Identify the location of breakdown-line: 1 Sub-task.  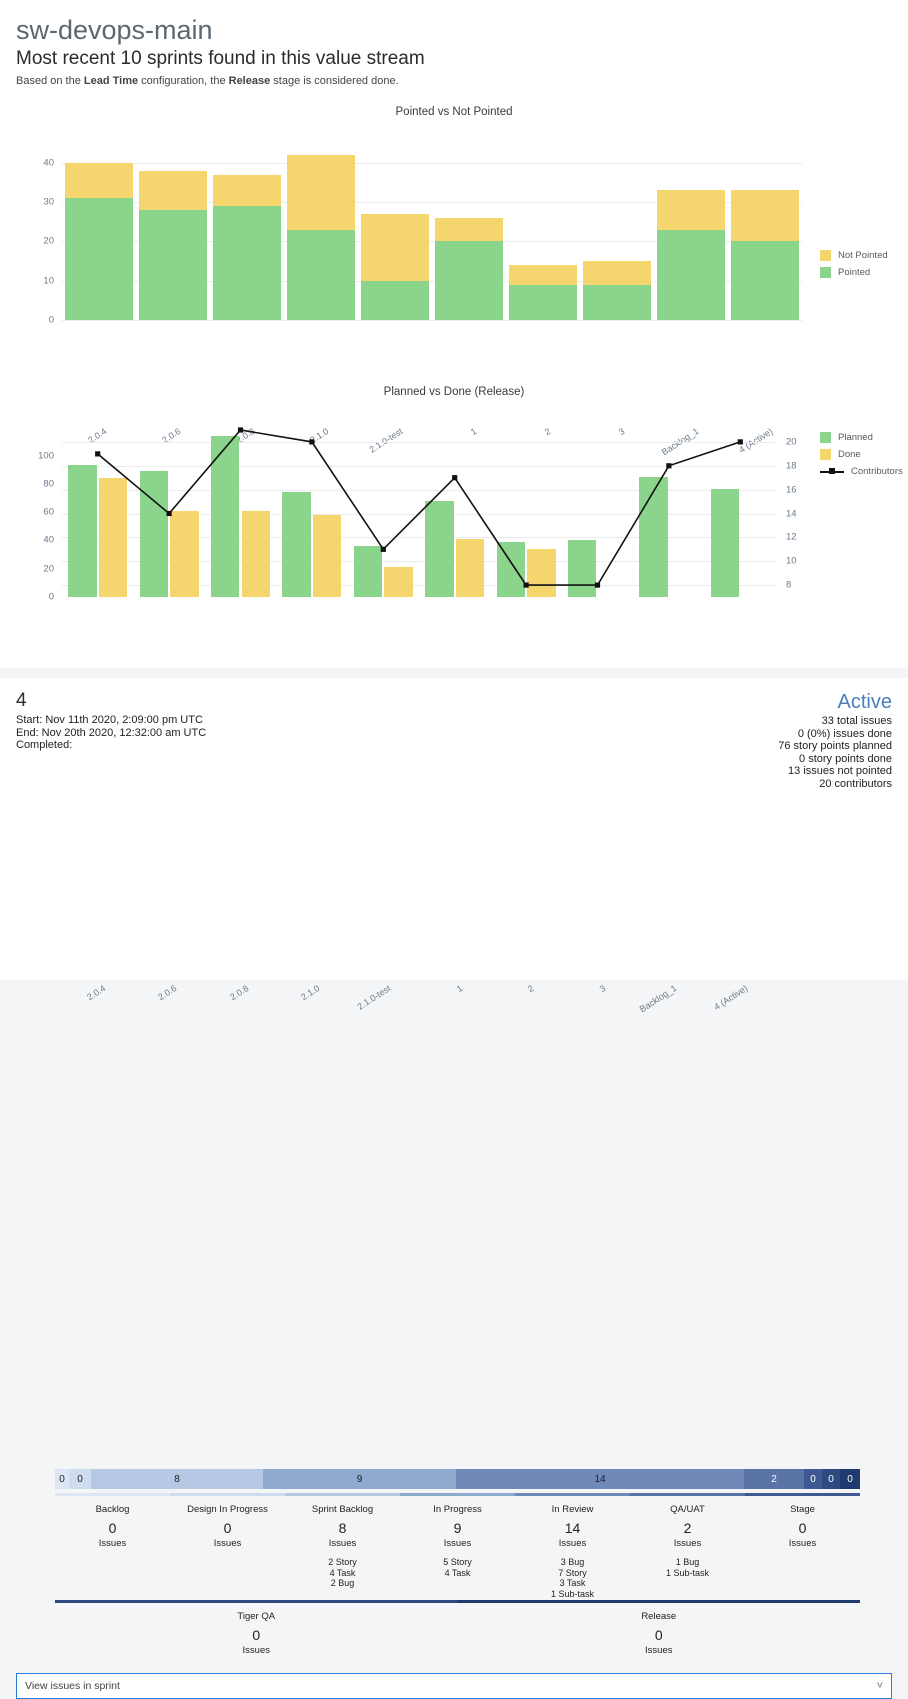
(572, 1593).